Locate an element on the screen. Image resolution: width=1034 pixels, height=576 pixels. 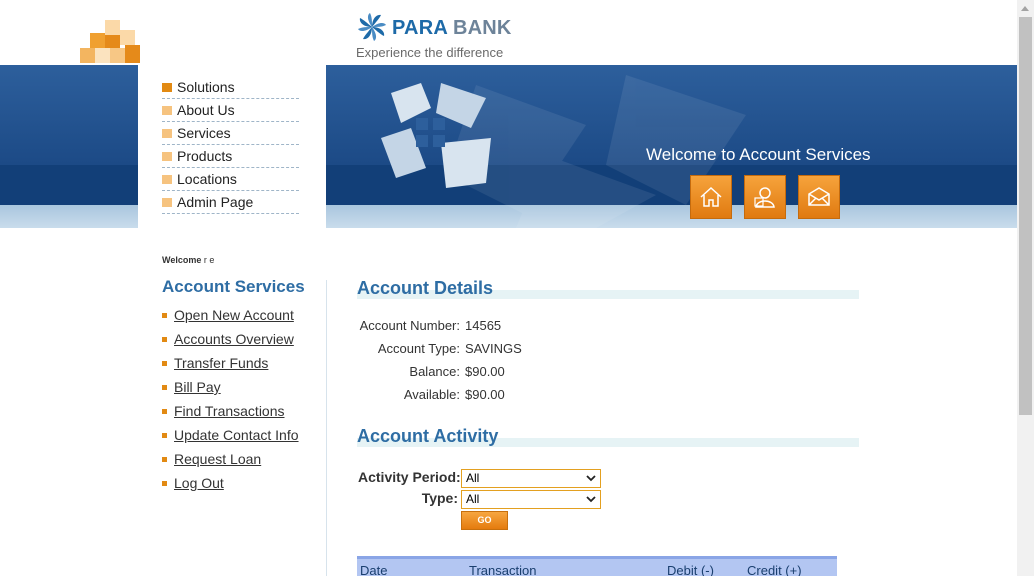
log-out-link: Log Out is located at coordinates (199, 483).